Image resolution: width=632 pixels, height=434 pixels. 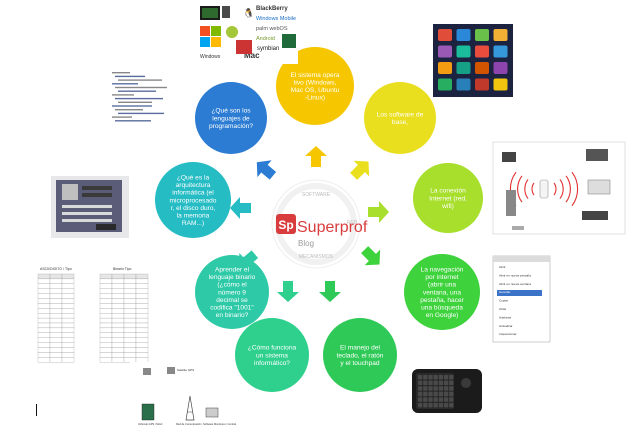 I want to click on arrow-arquitectura-informatica, so click(x=240, y=208).